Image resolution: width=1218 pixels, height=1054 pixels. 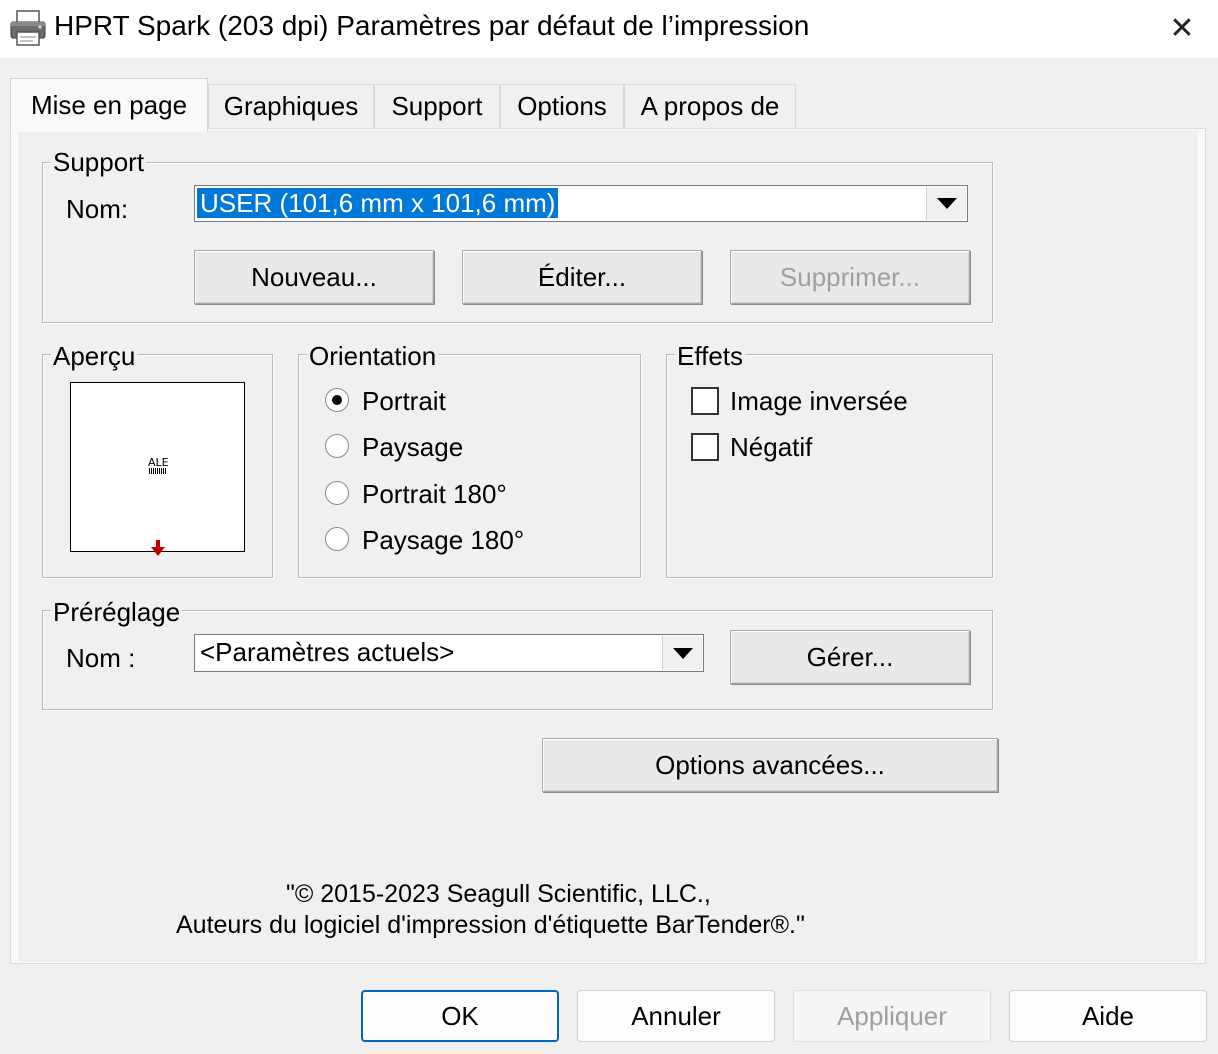 What do you see at coordinates (327, 652) in the screenshot?
I see `preset-name-value: <Paramètres actuels>` at bounding box center [327, 652].